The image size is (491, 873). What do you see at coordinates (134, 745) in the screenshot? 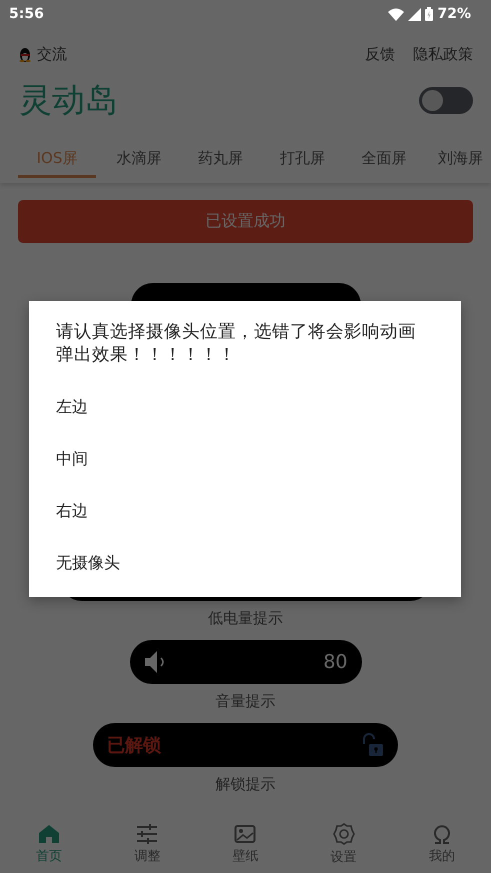
I see `unlock-text: 已解锁` at bounding box center [134, 745].